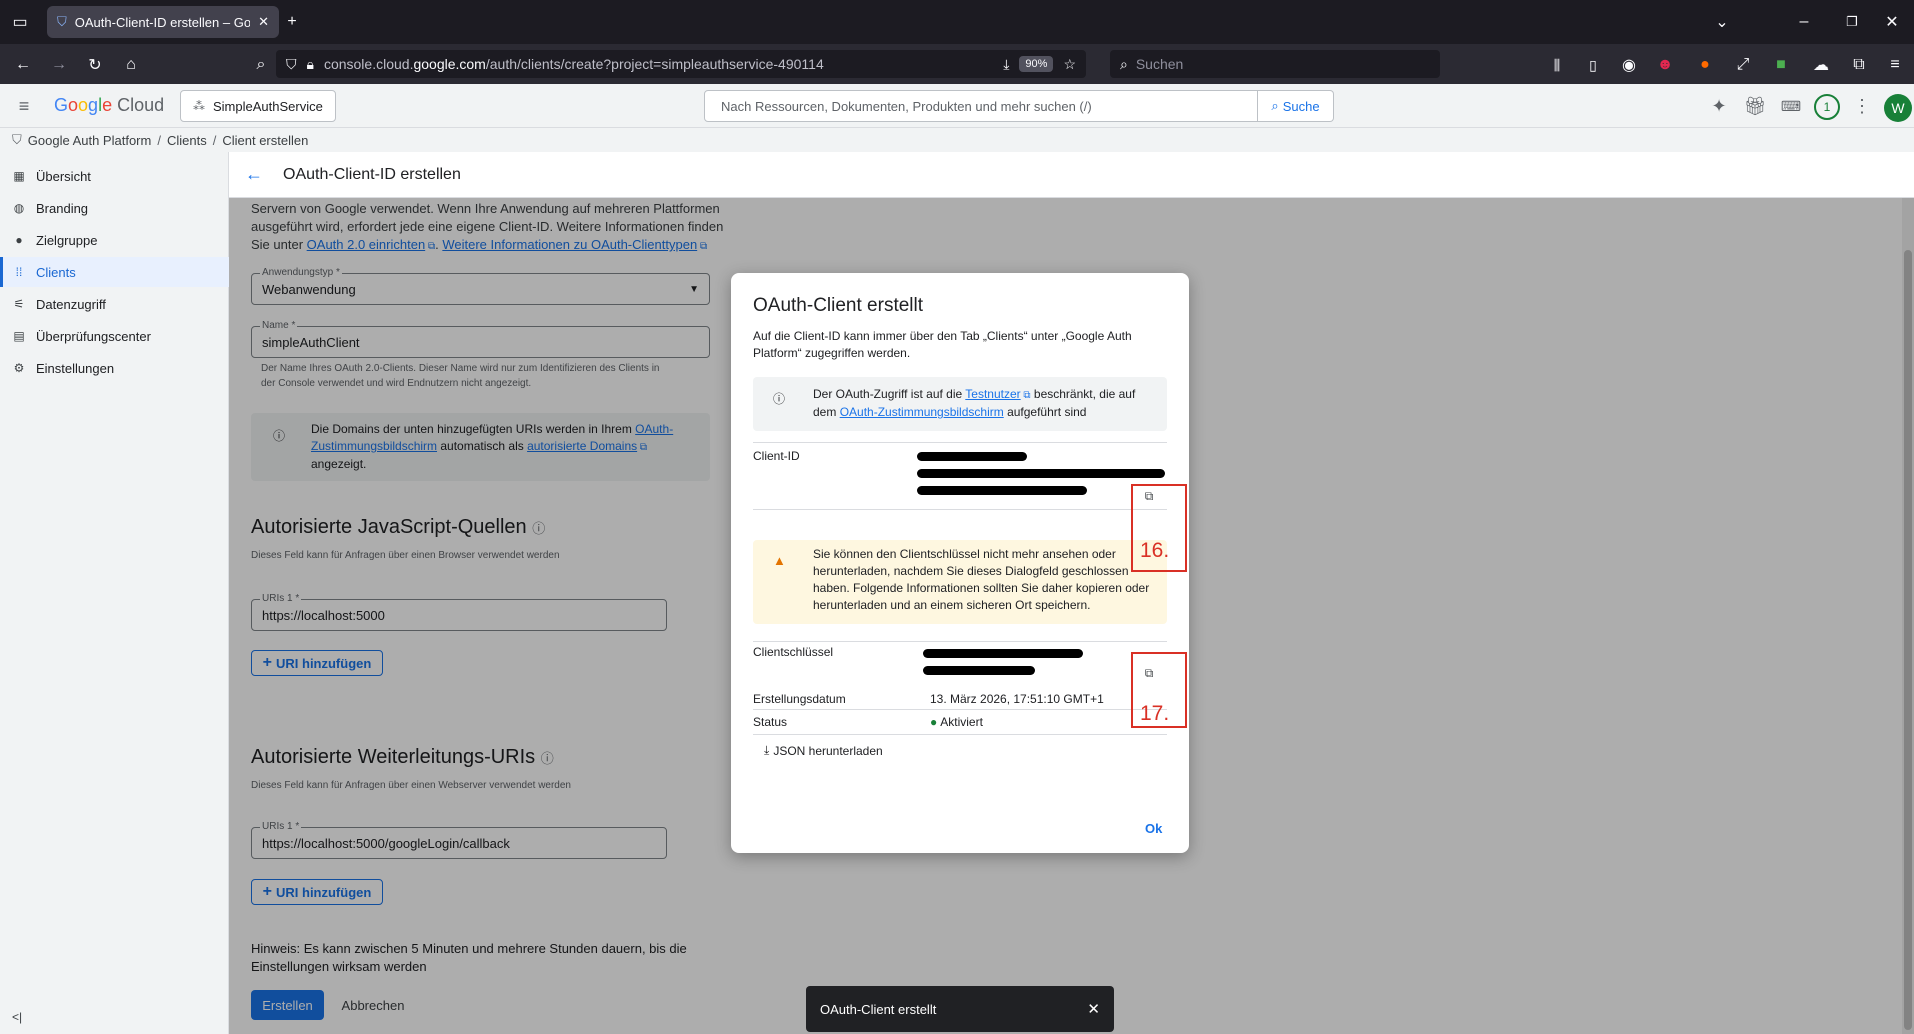  What do you see at coordinates (114, 368) in the screenshot?
I see `sidebar-item-settings: ⚙ Einstellungen` at bounding box center [114, 368].